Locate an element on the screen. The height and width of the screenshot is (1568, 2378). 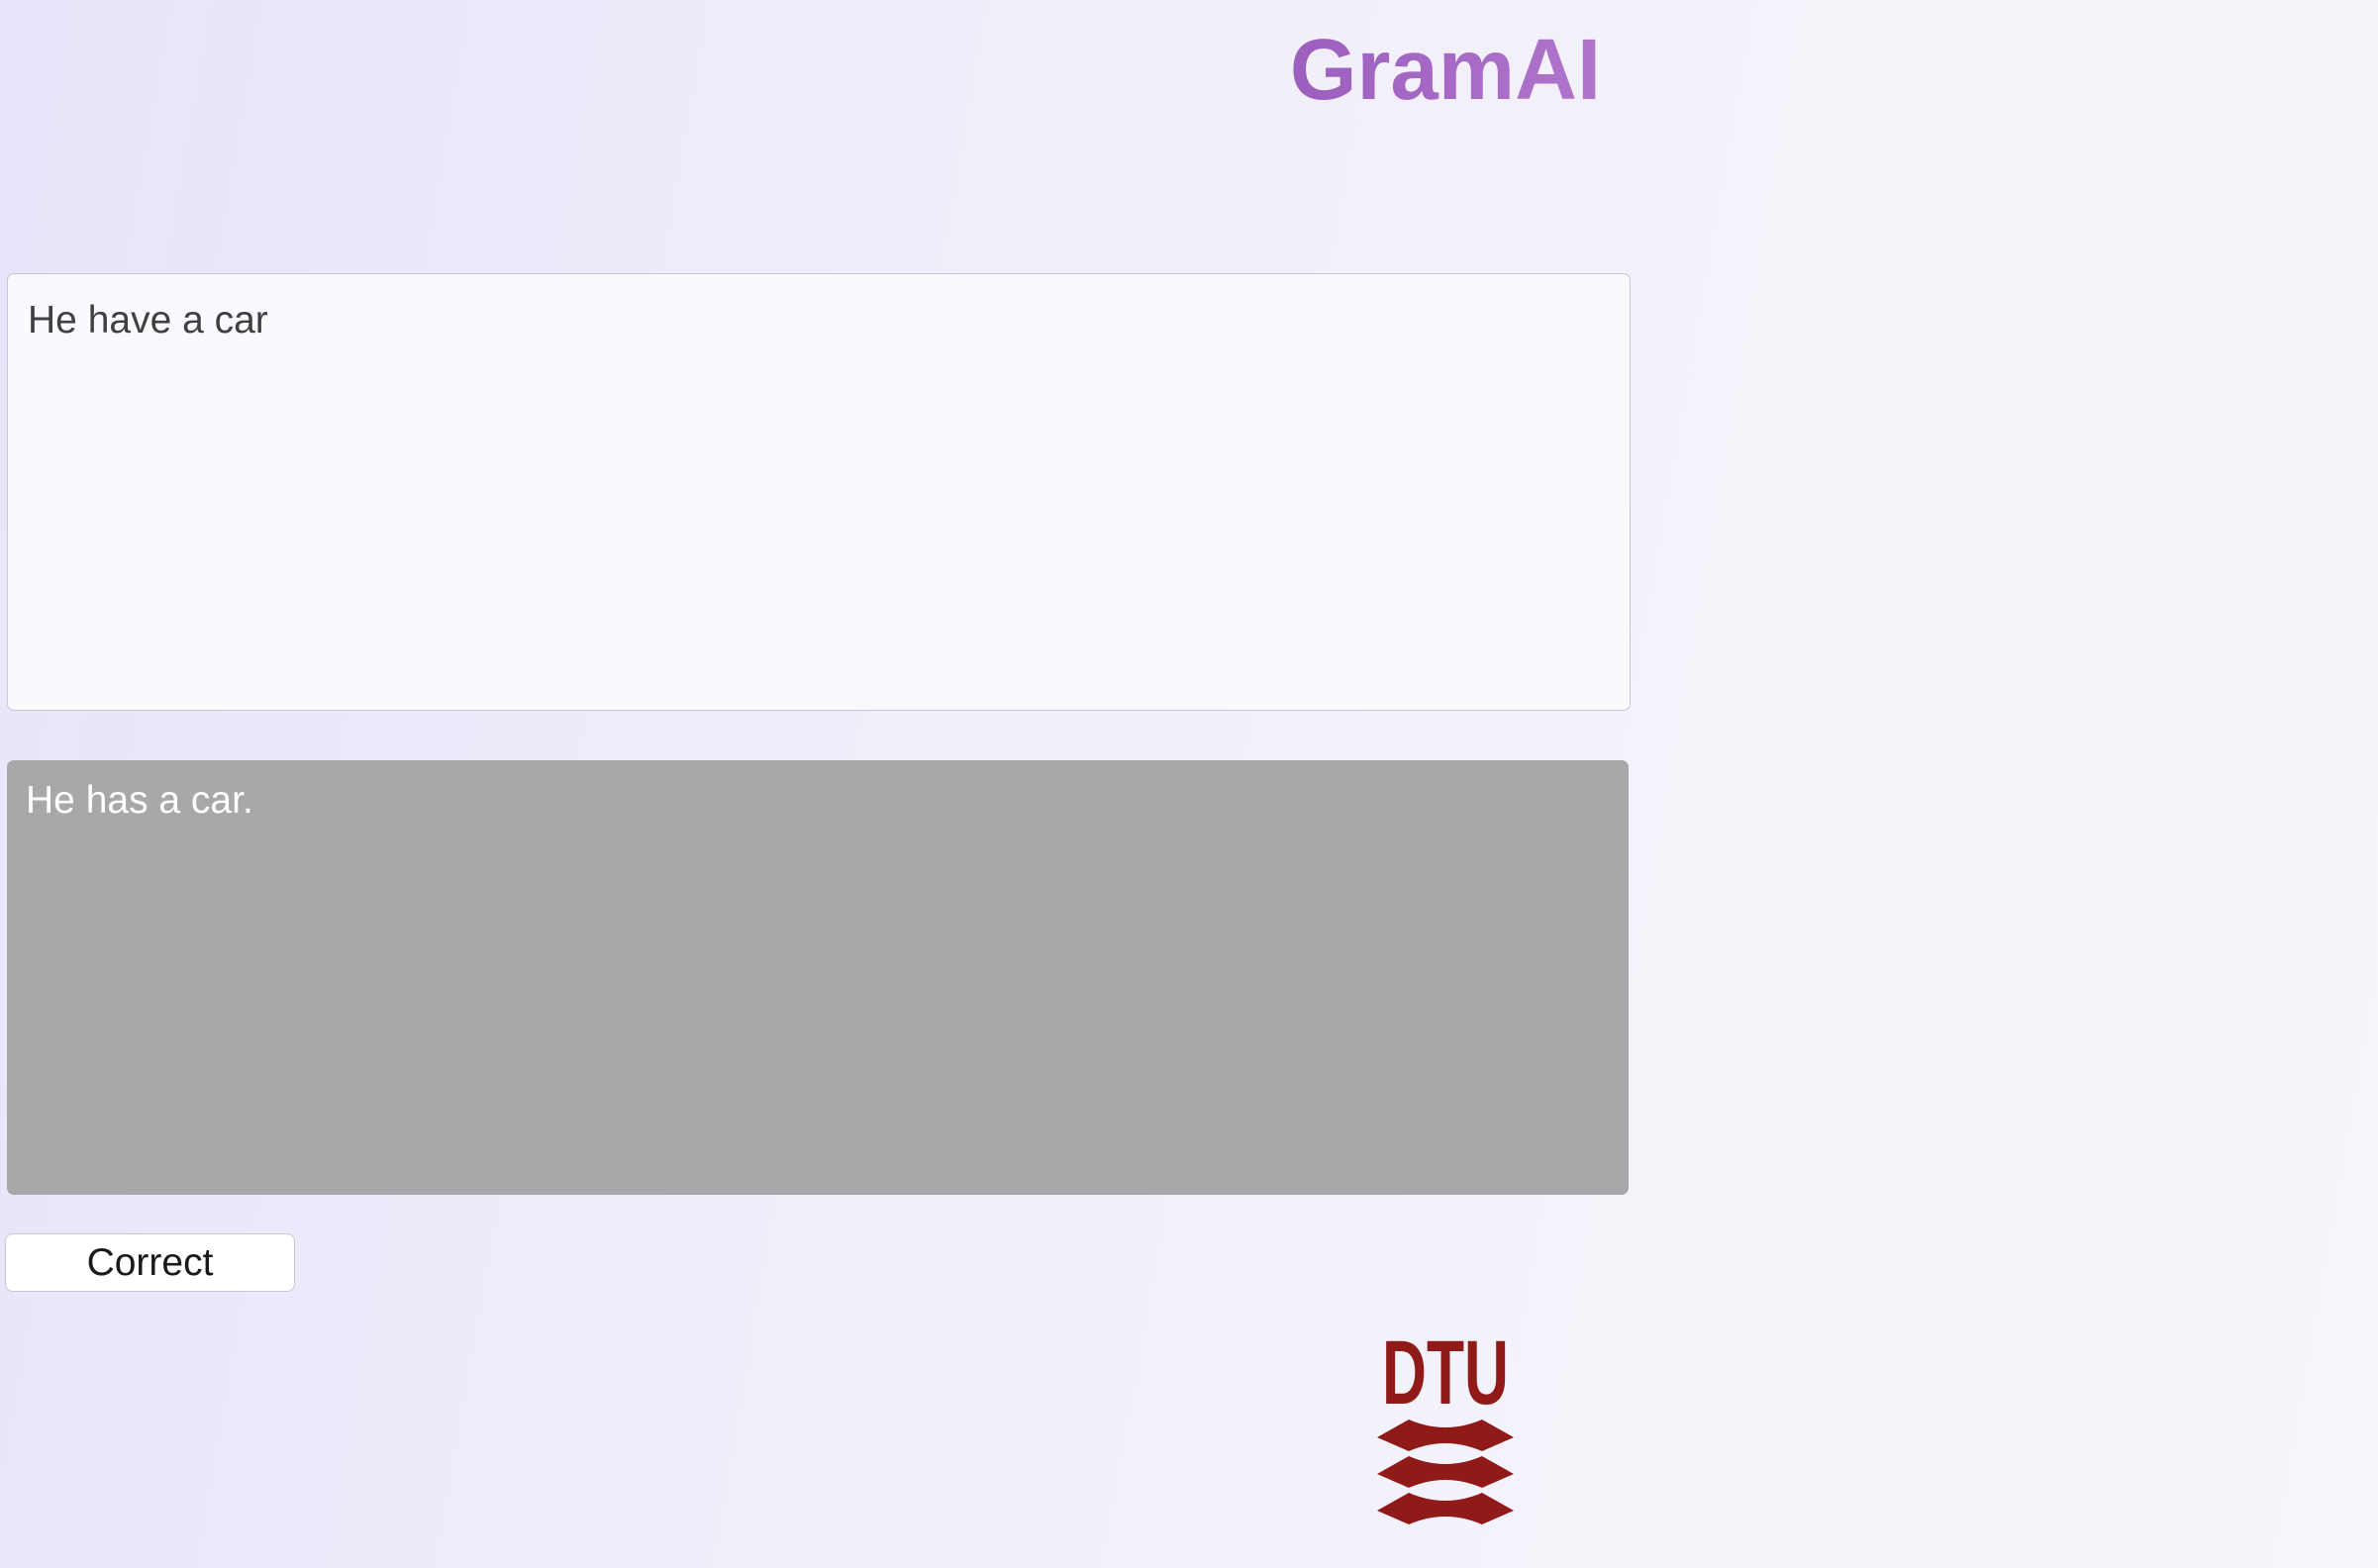
app-title: GramAI is located at coordinates (1445, 70).